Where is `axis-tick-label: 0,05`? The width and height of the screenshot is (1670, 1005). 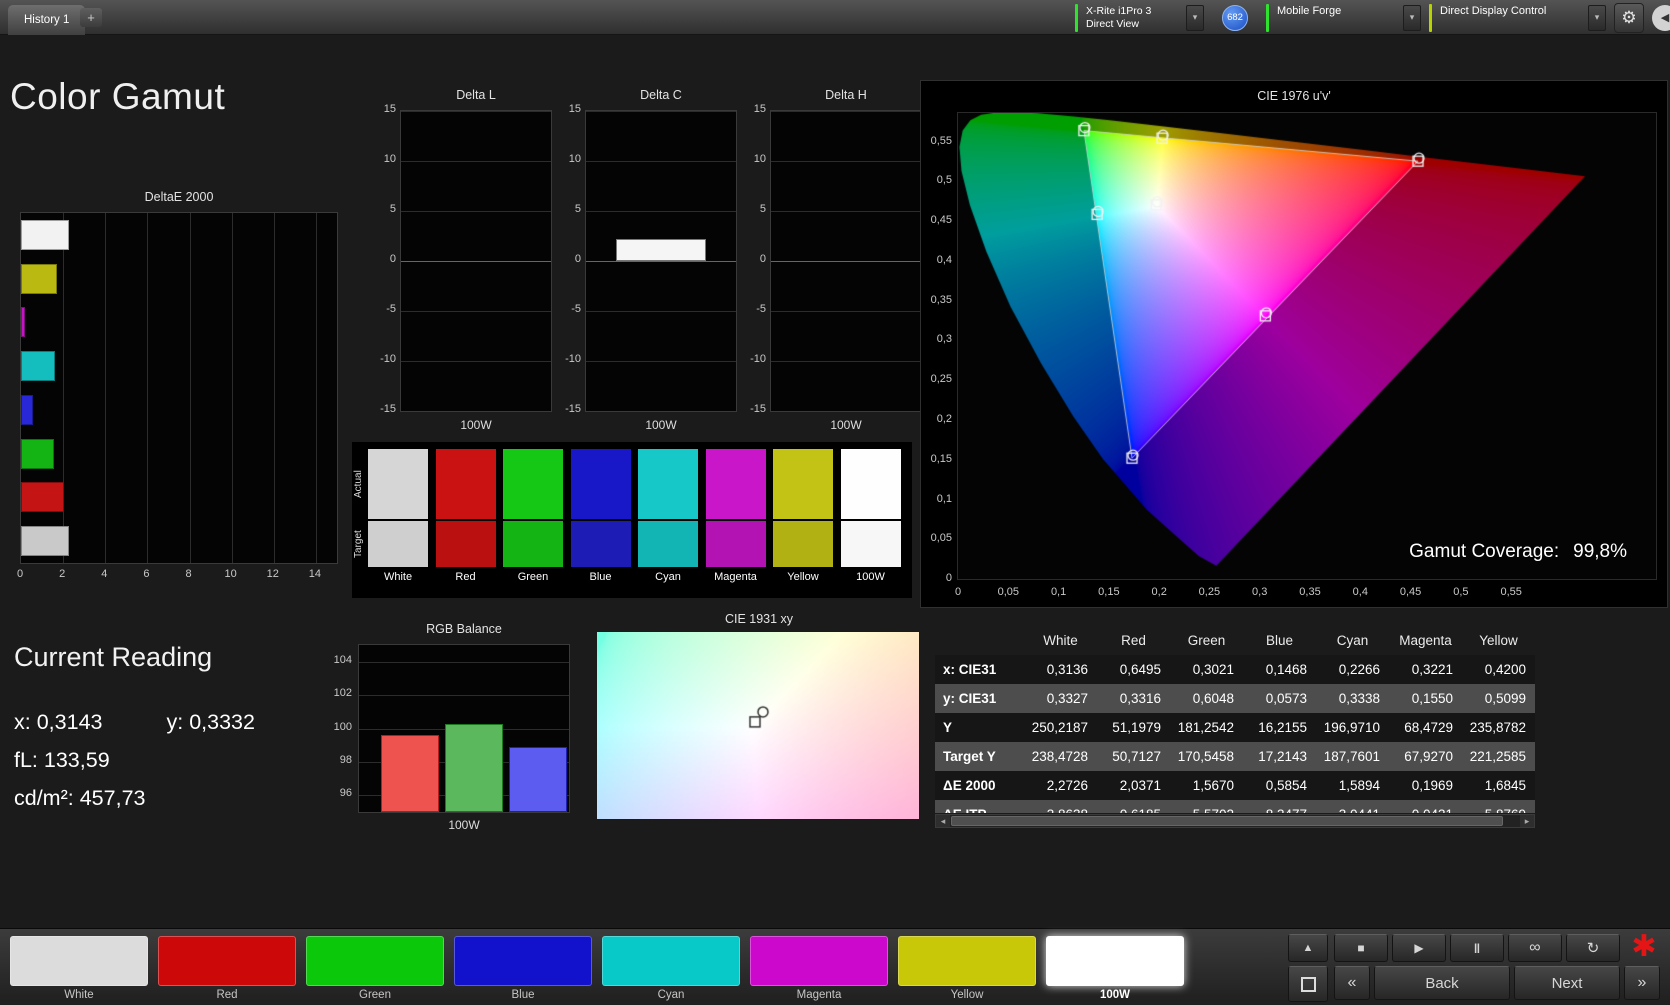
axis-tick-label: 0,05 is located at coordinates (1008, 592).